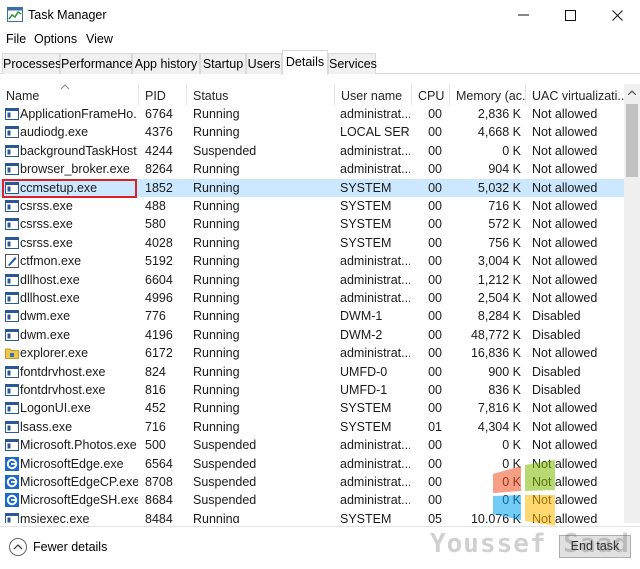 The height and width of the screenshot is (569, 640). Describe the element at coordinates (46, 242) in the screenshot. I see `cell-name: csrss.exe` at that location.